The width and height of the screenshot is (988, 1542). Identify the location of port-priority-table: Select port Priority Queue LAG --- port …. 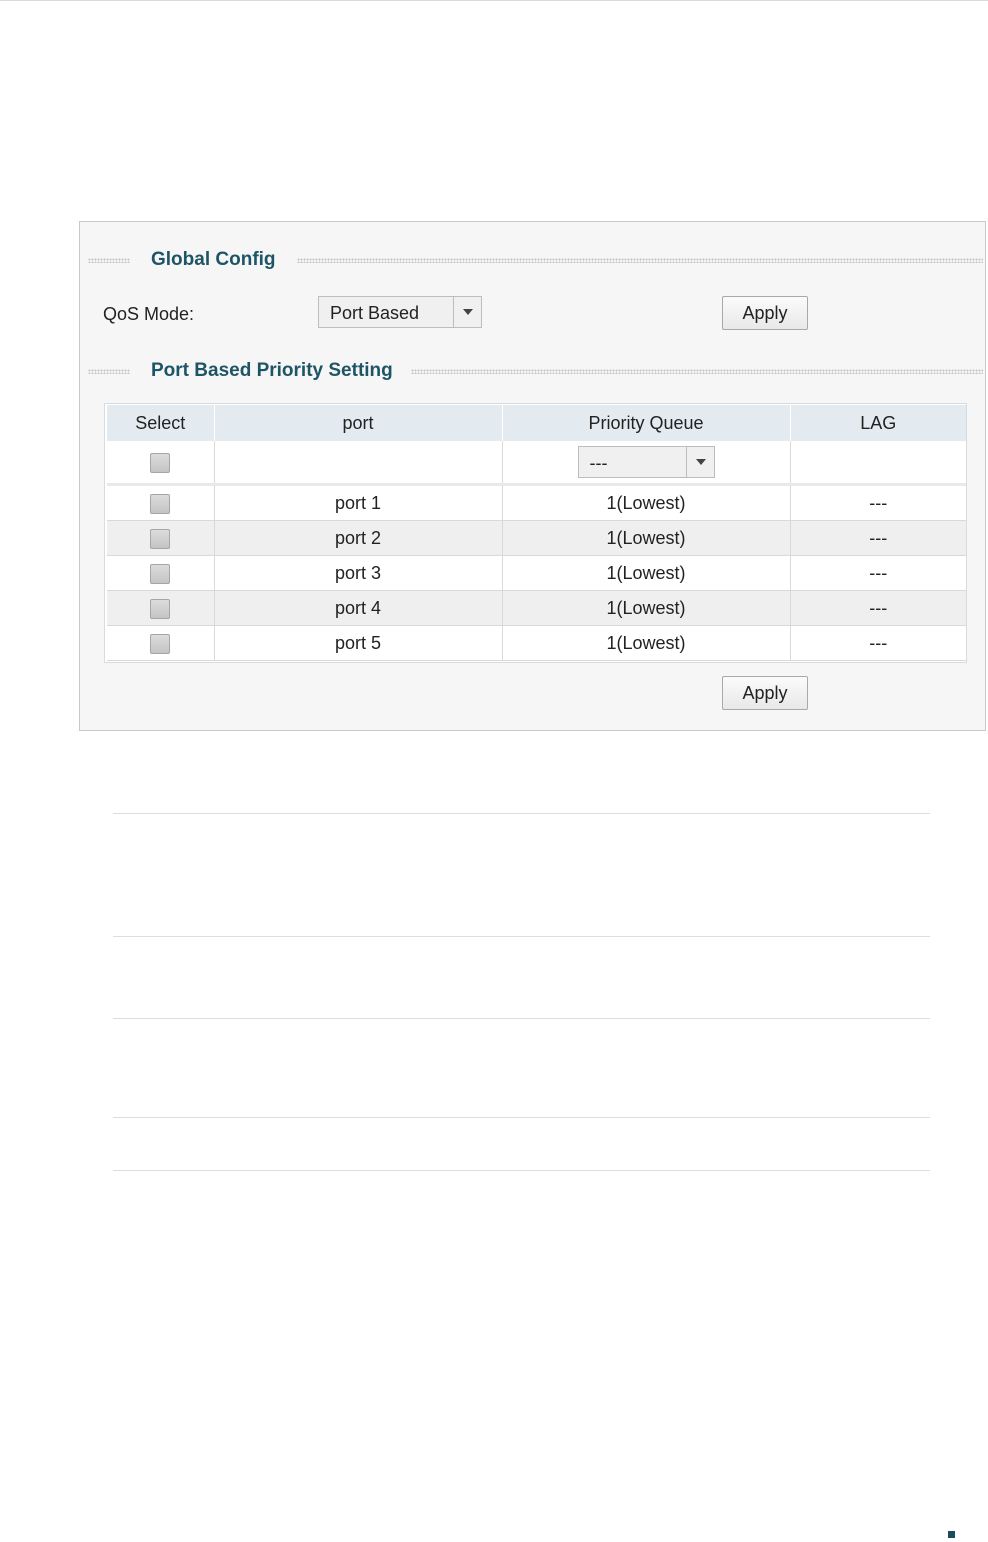
(535, 533).